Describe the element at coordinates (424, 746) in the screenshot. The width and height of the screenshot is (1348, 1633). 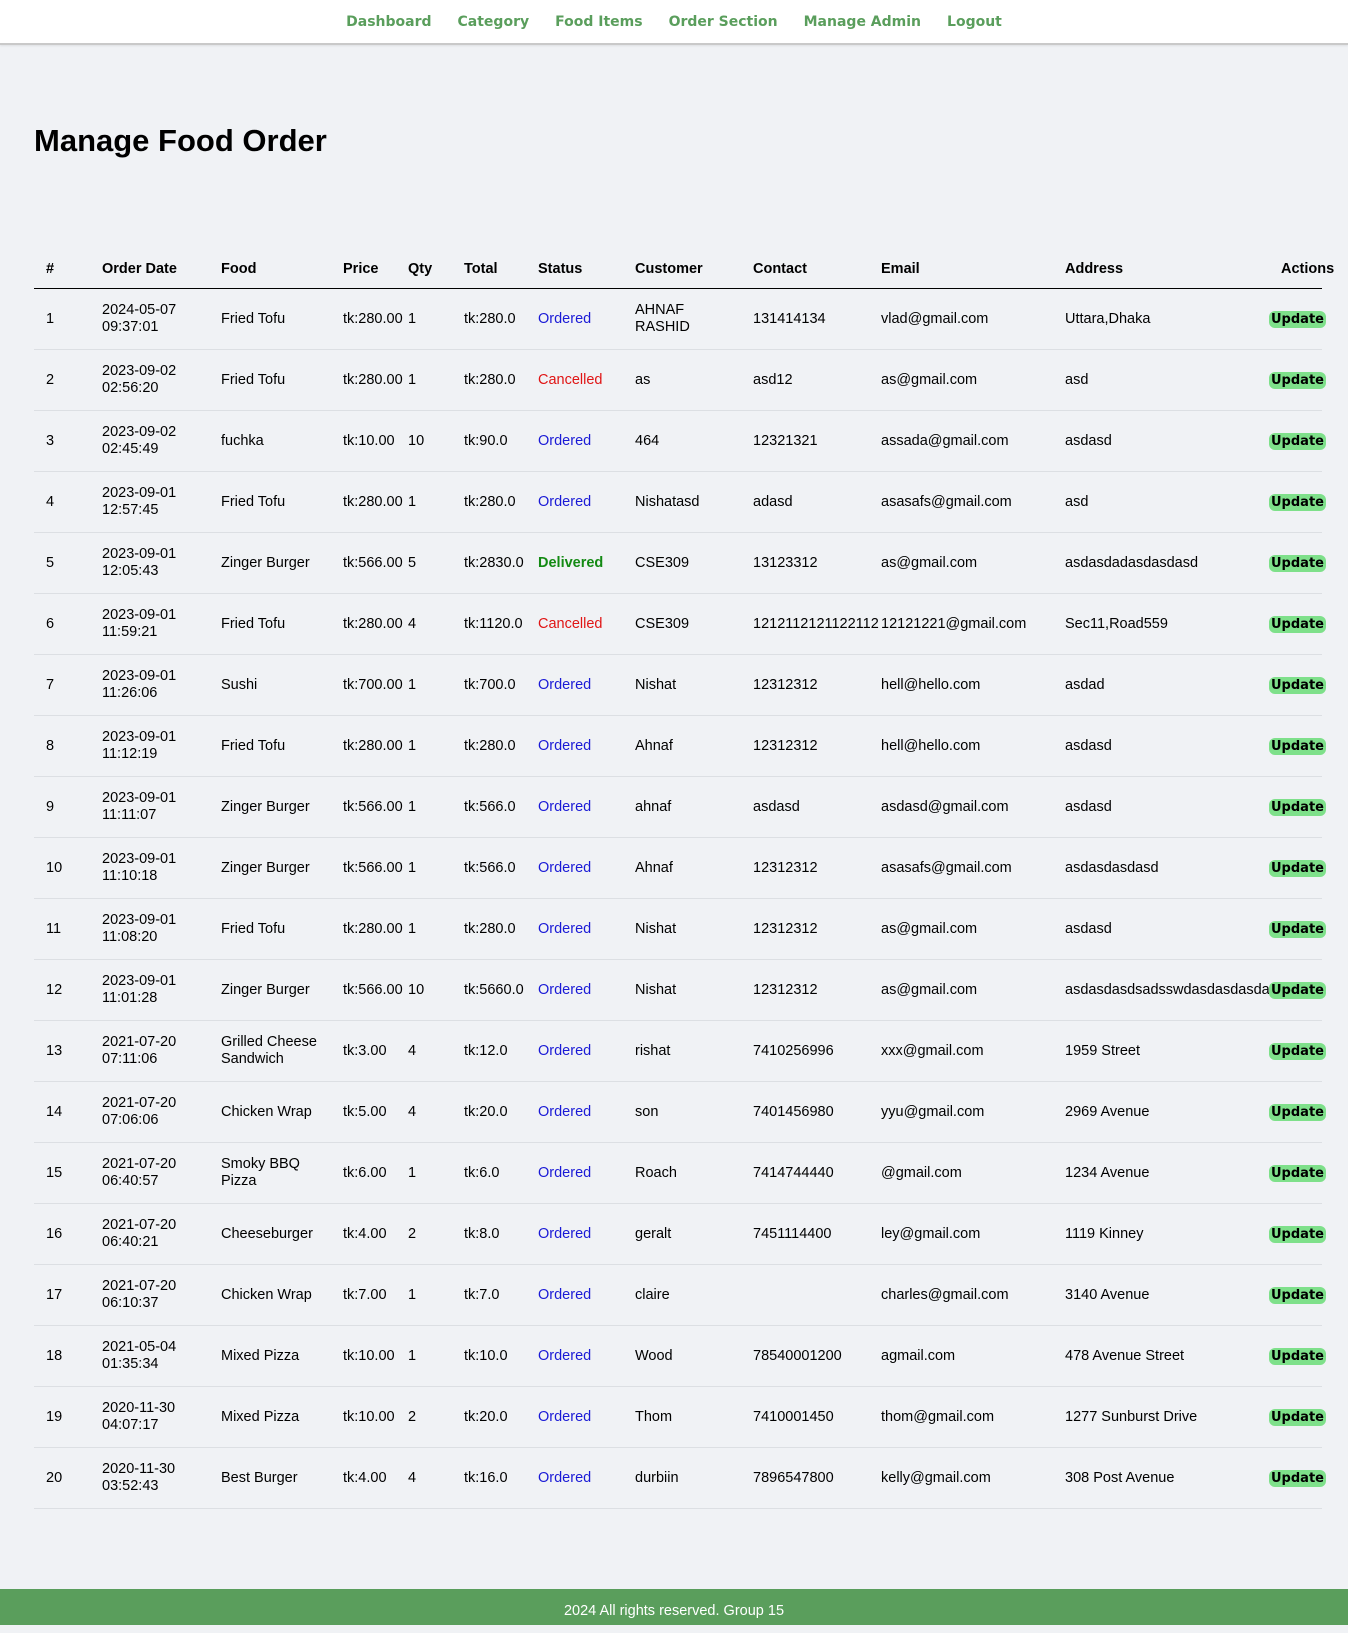
I see `qty-cell: 1` at that location.